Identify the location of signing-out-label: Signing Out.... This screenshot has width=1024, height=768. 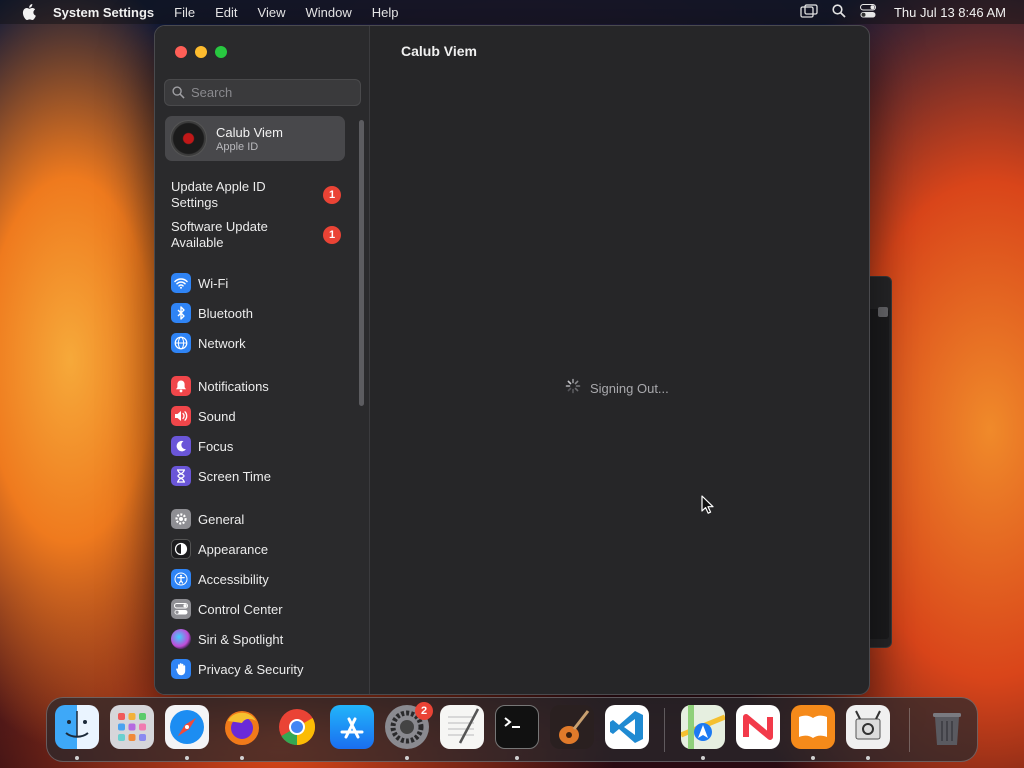
(629, 388).